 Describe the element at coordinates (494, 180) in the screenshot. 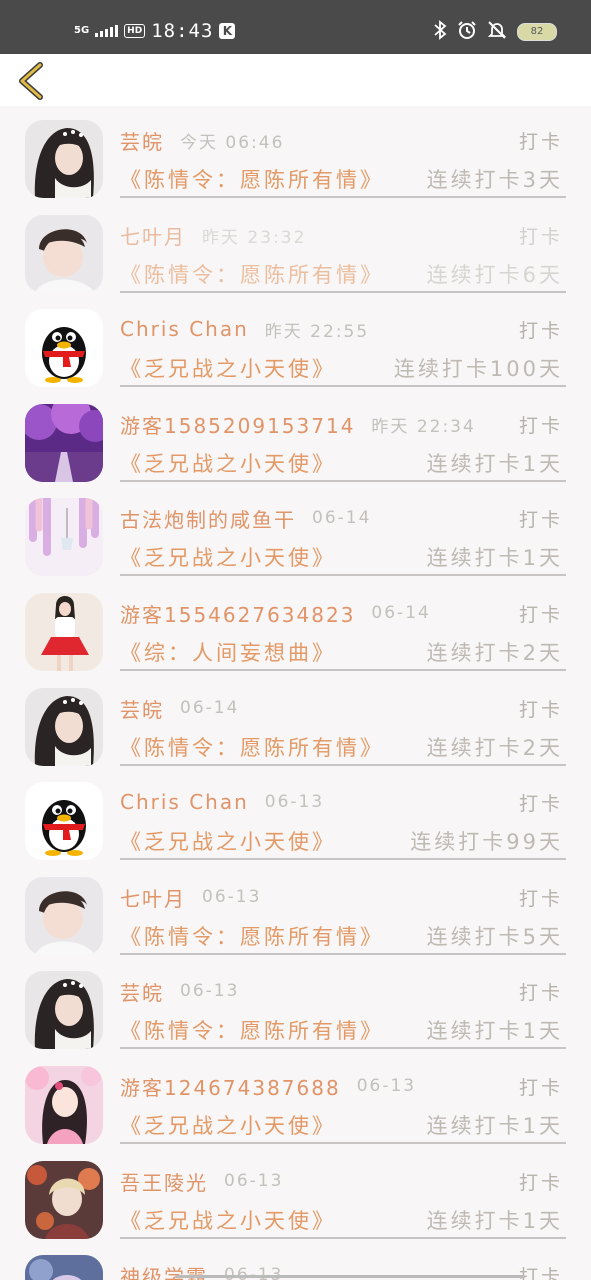

I see `streak-text: 连续打卡3天` at that location.